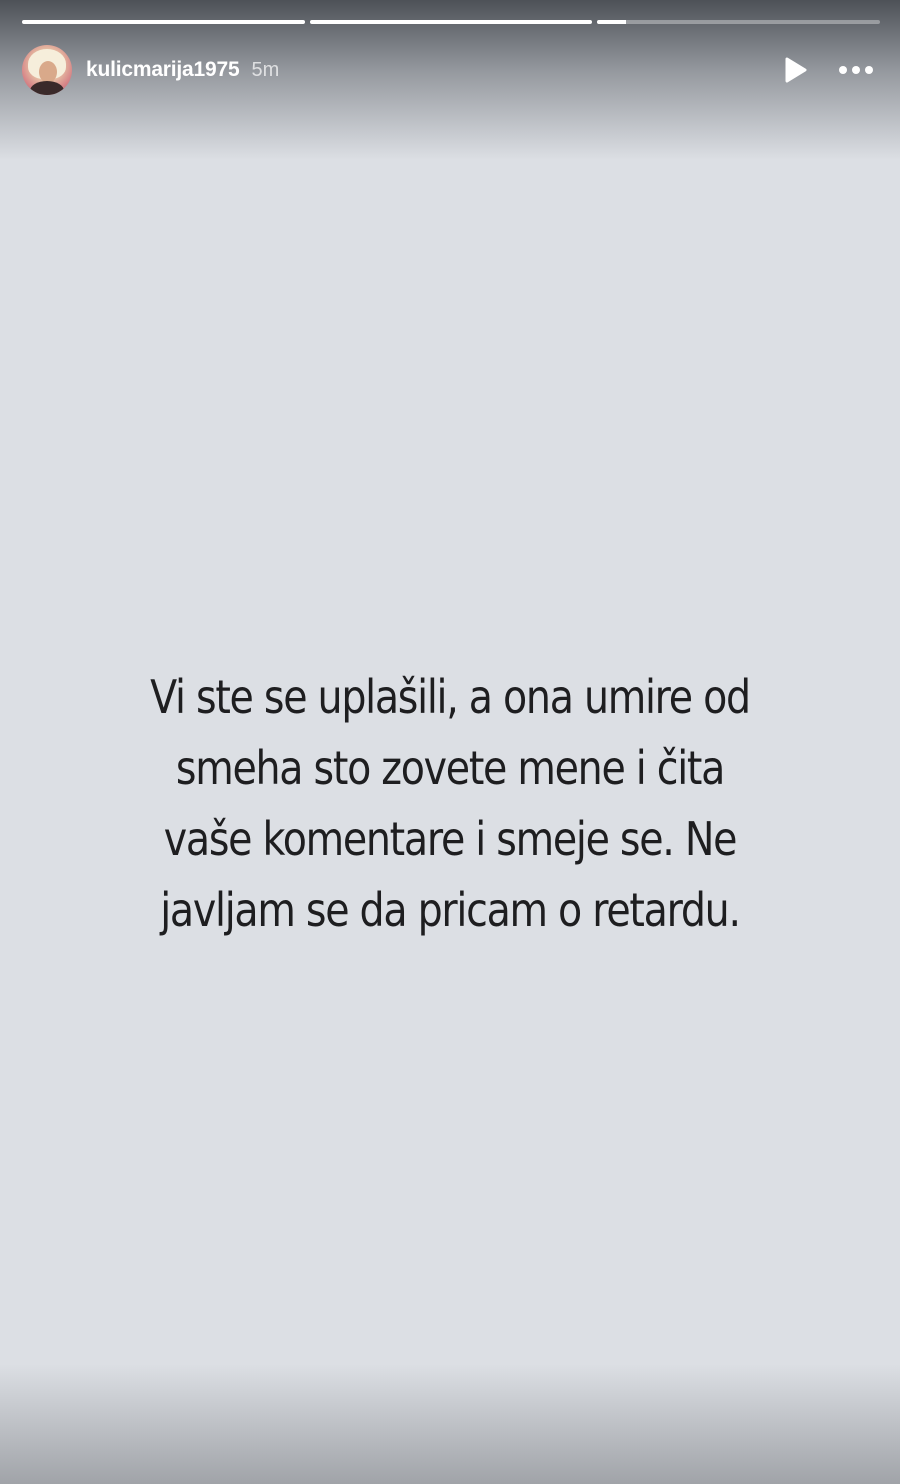  Describe the element at coordinates (450, 839) in the screenshot. I see `story-text-line: vaše komentare i smeje se. Ne` at that location.